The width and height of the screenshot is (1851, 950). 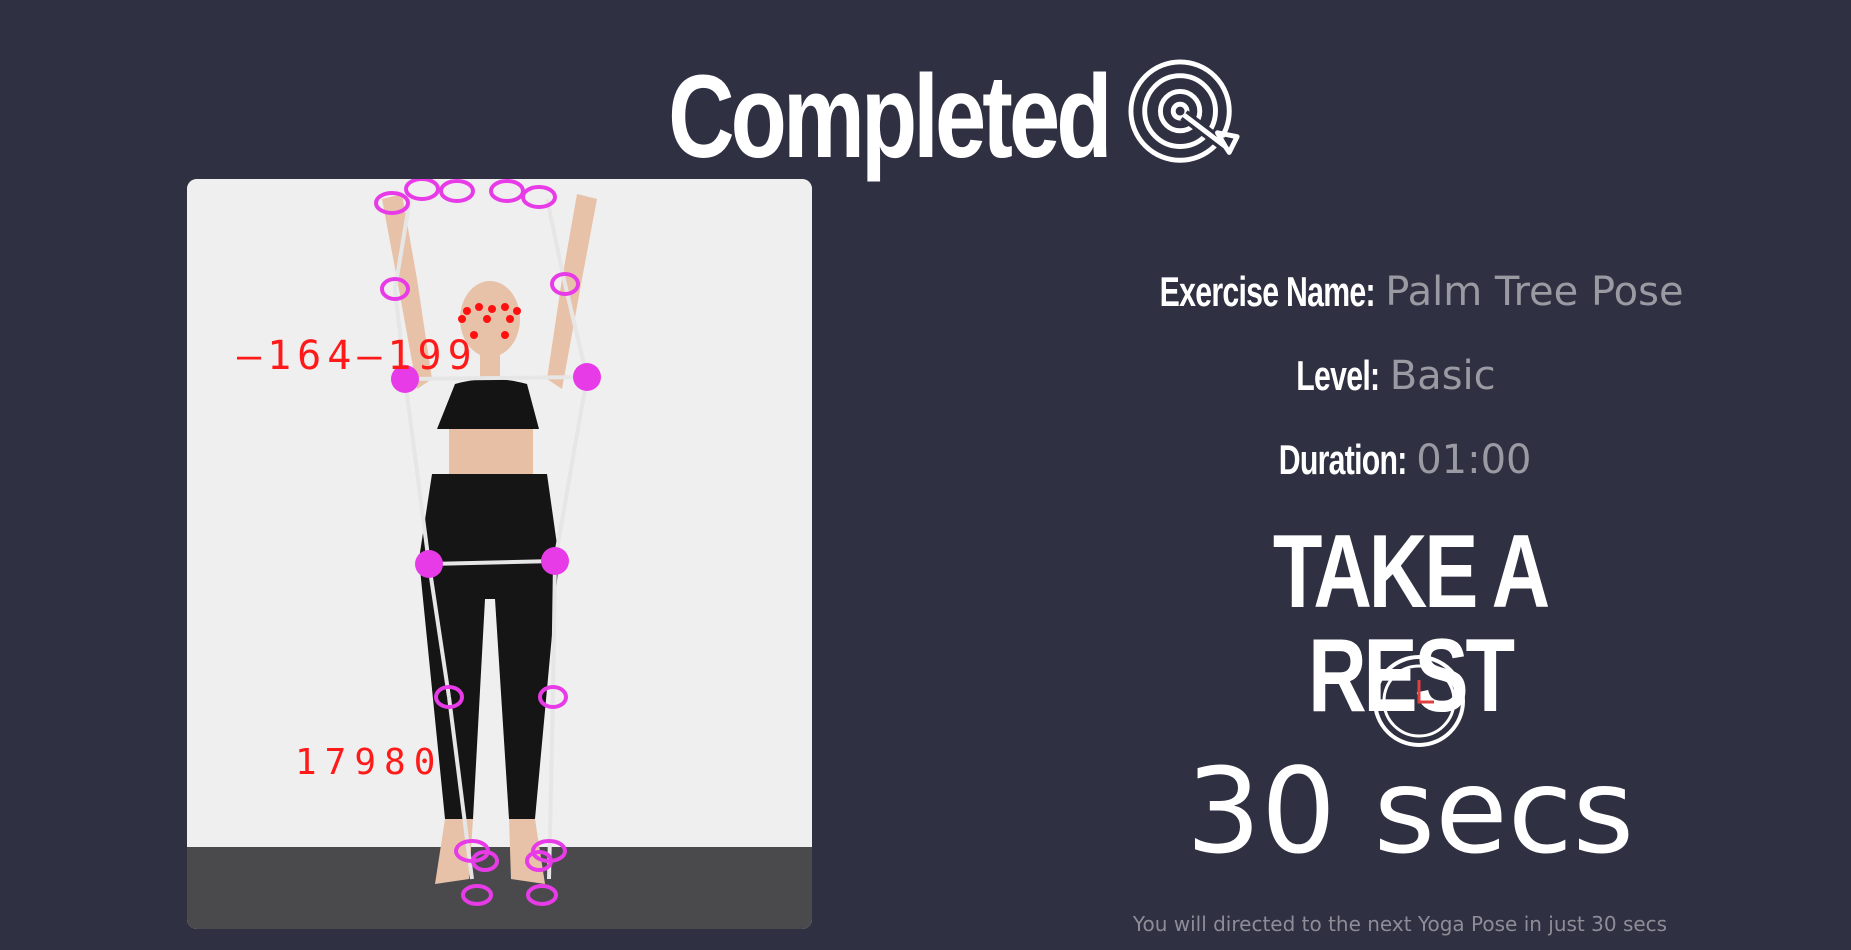 I want to click on clock-icon, so click(x=1419, y=701).